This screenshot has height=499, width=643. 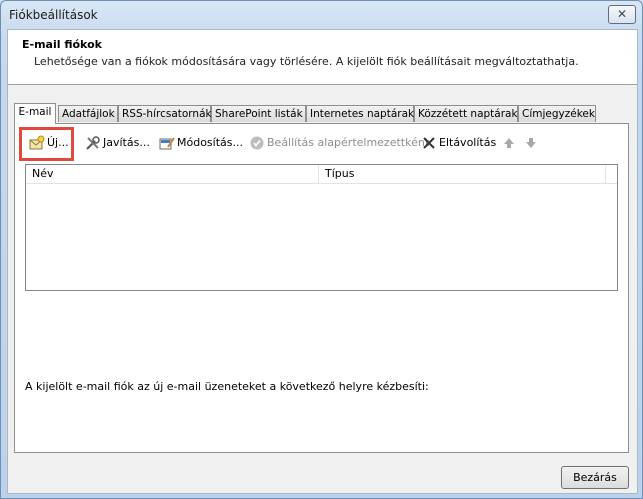 I want to click on close-icon: ✕, so click(x=622, y=14).